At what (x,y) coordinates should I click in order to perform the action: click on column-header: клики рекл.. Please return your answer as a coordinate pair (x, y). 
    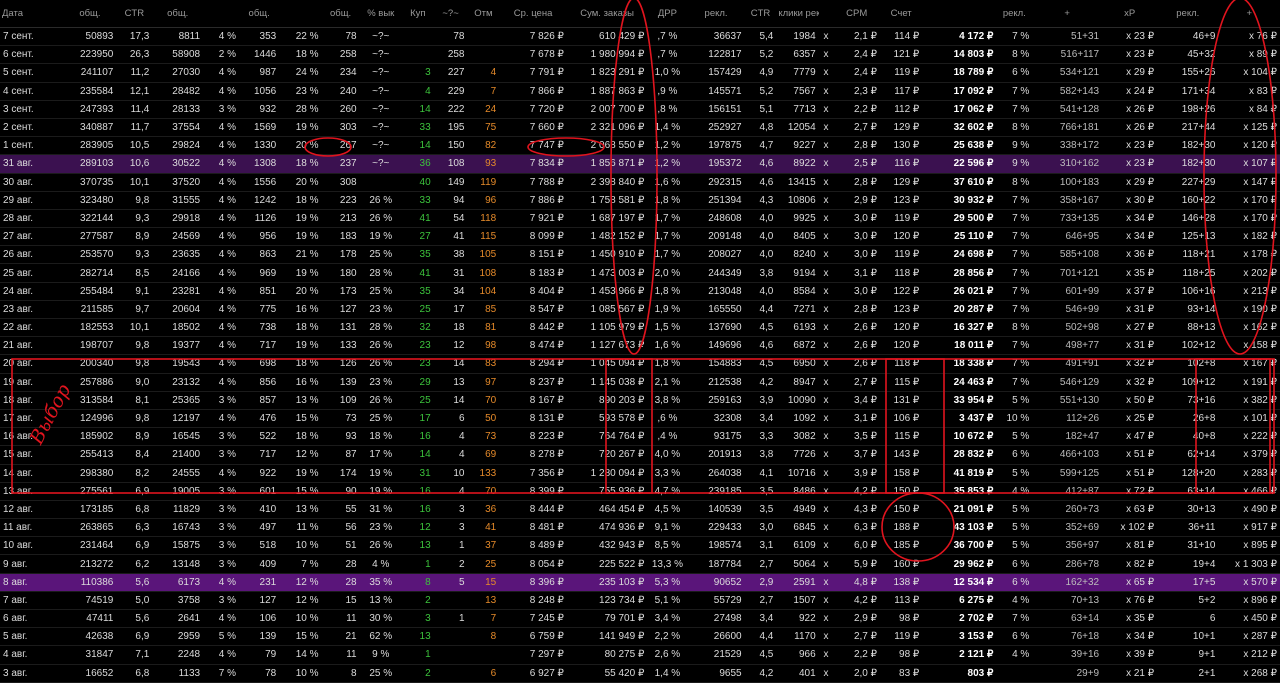
    Looking at the image, I should click on (797, 14).